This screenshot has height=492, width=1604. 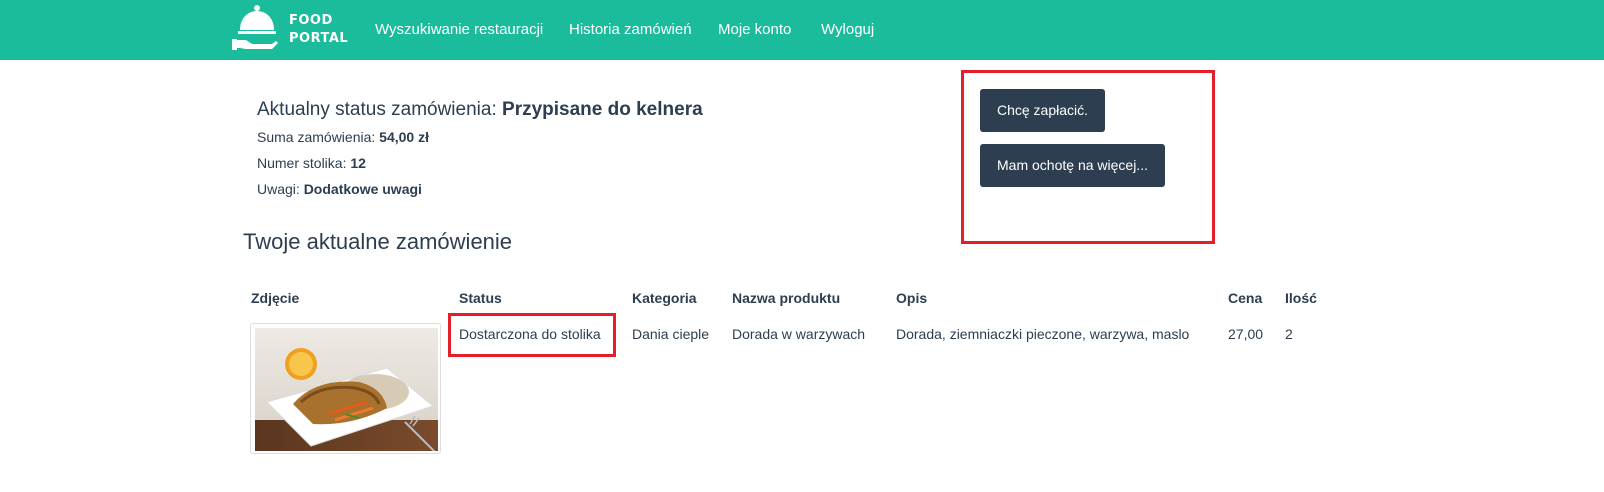 I want to click on nav-order-history: Historia zamówień, so click(x=630, y=30).